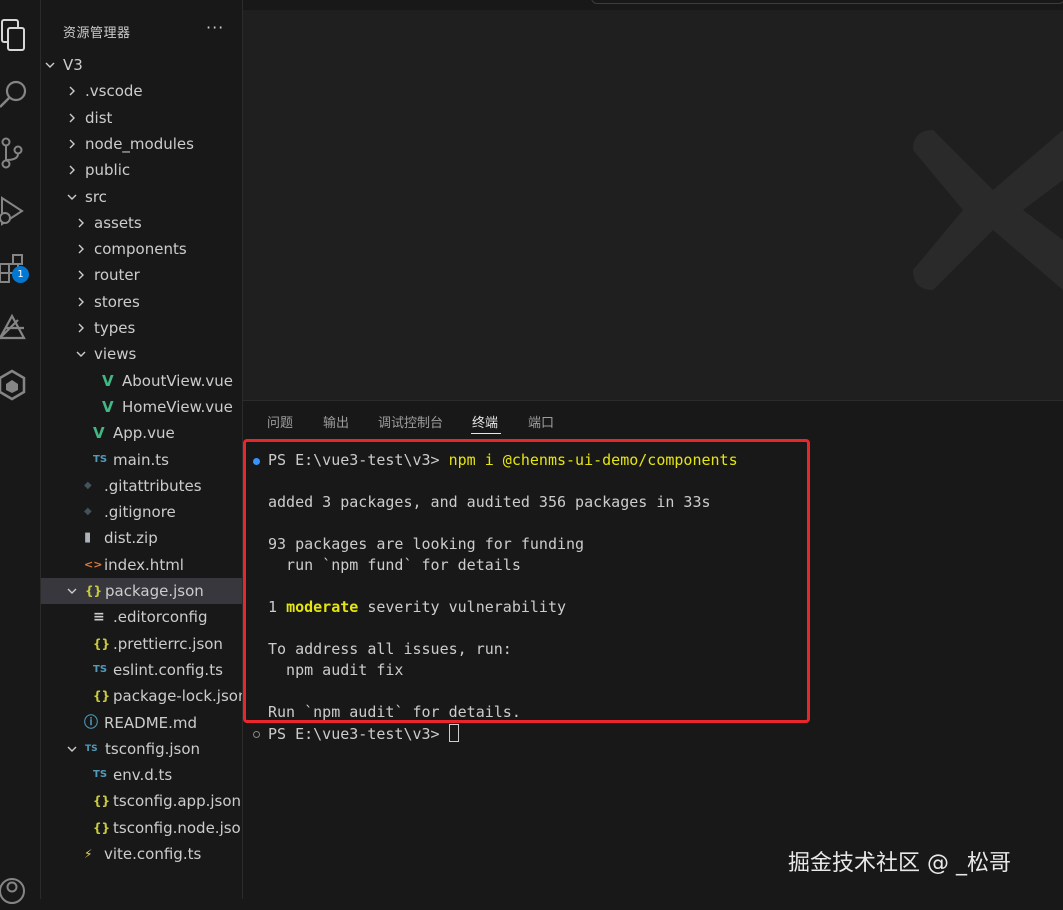 Image resolution: width=1063 pixels, height=910 pixels. I want to click on tree-item-label: router, so click(117, 275).